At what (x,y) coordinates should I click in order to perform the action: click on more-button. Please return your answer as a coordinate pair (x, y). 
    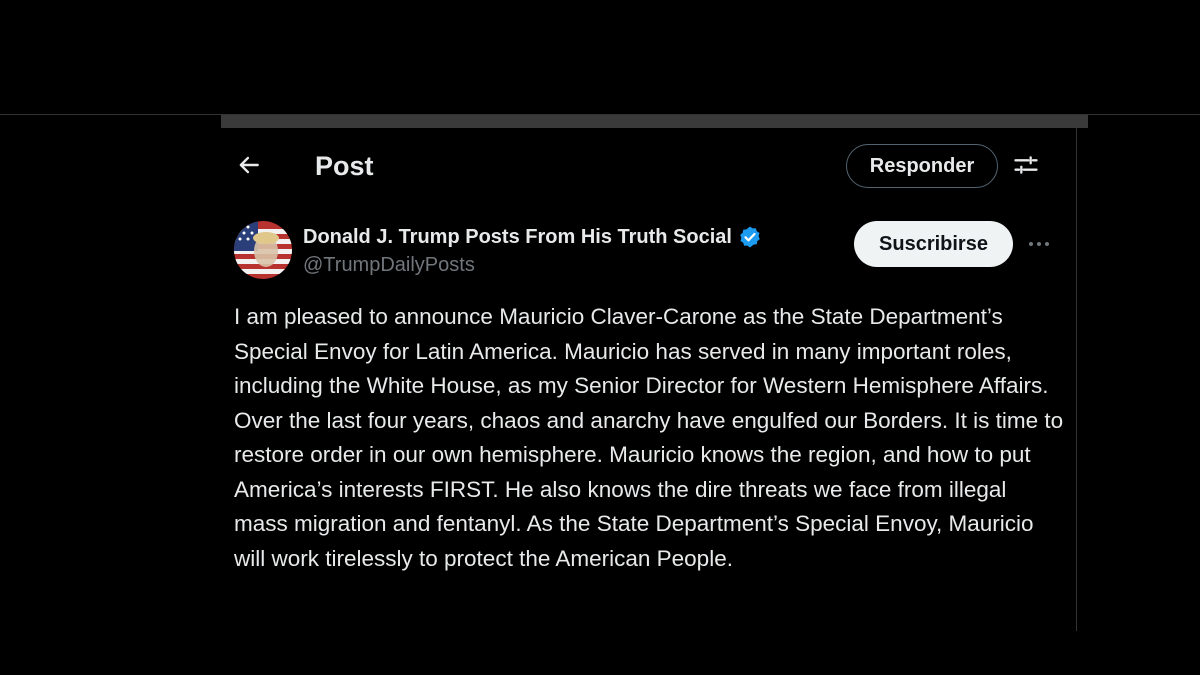
    Looking at the image, I should click on (1039, 244).